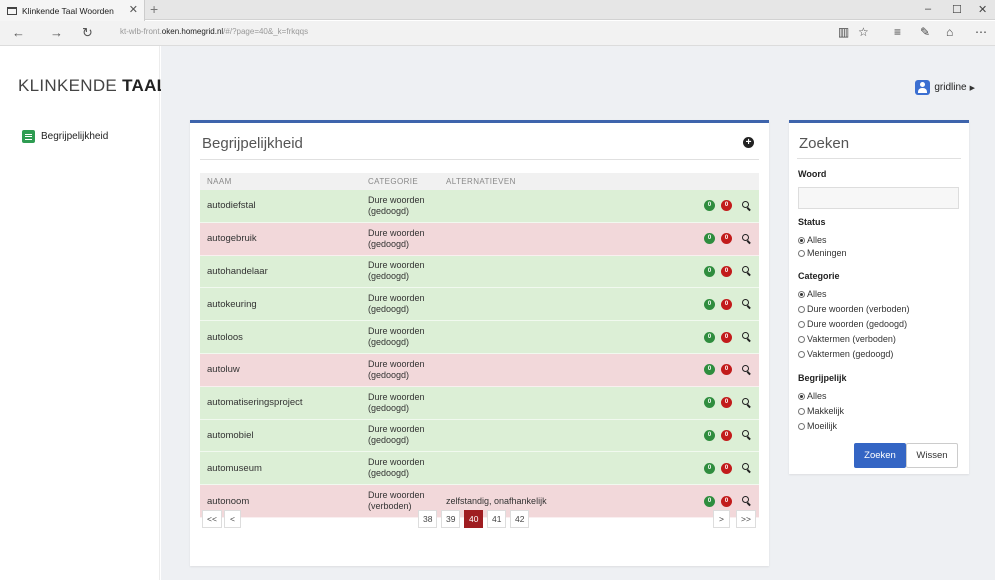 Image resolution: width=995 pixels, height=580 pixels. I want to click on category-radio-vak-gedoogd: Vaktermen (gedoogd), so click(845, 354).